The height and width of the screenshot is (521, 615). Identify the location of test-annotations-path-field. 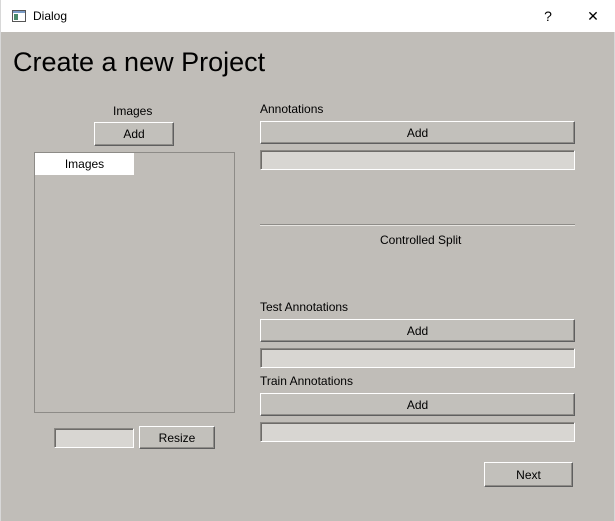
(417, 358).